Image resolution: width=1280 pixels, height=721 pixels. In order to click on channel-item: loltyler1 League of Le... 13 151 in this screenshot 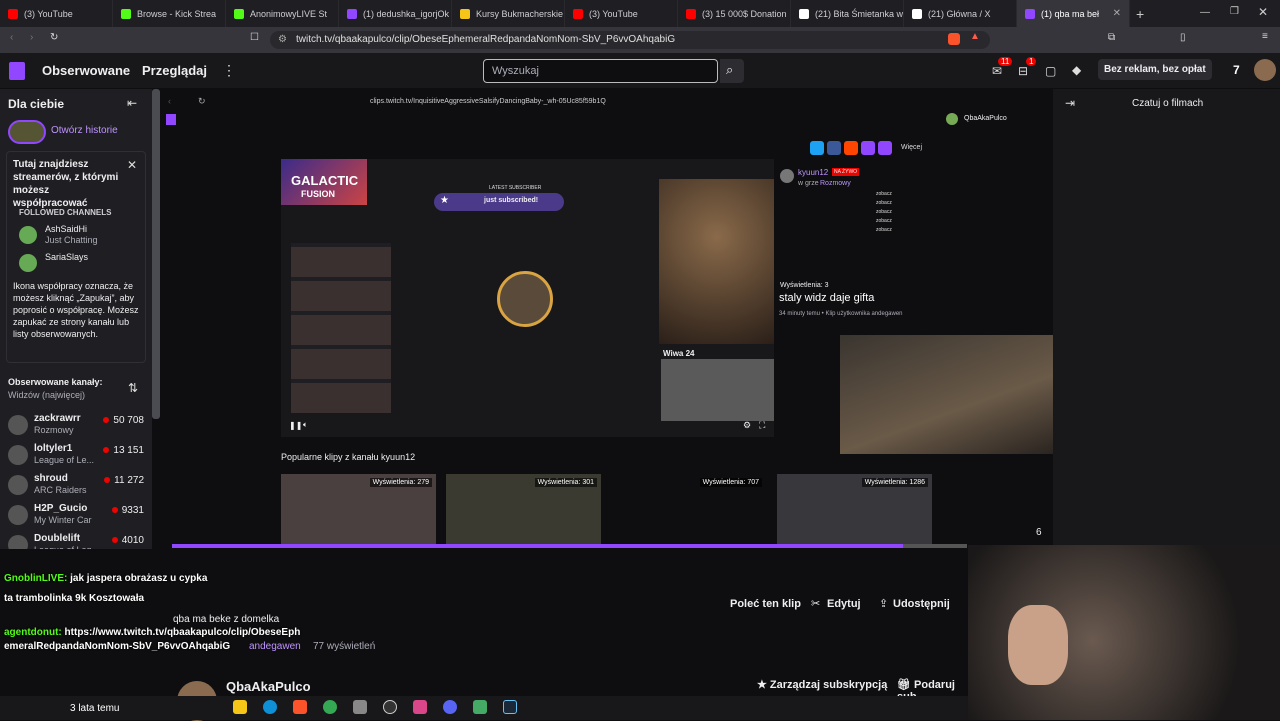, I will do `click(78, 457)`.